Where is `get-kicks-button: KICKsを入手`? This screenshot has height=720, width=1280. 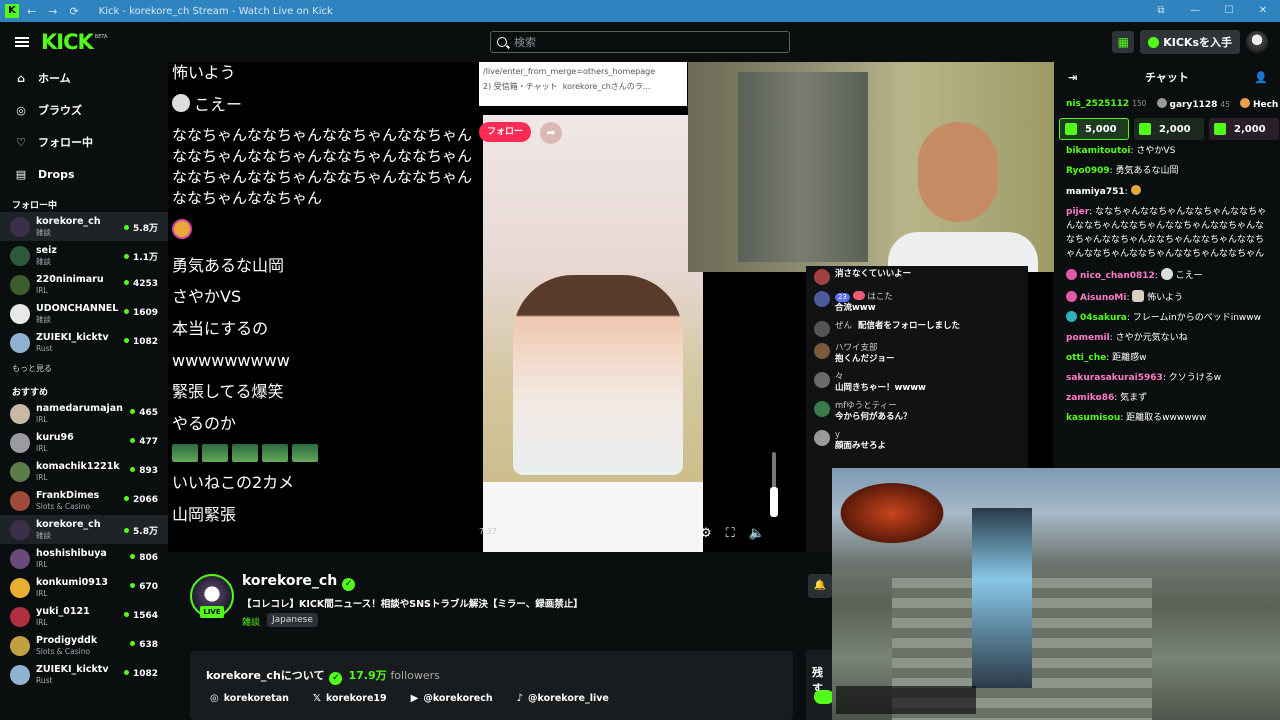 get-kicks-button: KICKsを入手 is located at coordinates (1190, 42).